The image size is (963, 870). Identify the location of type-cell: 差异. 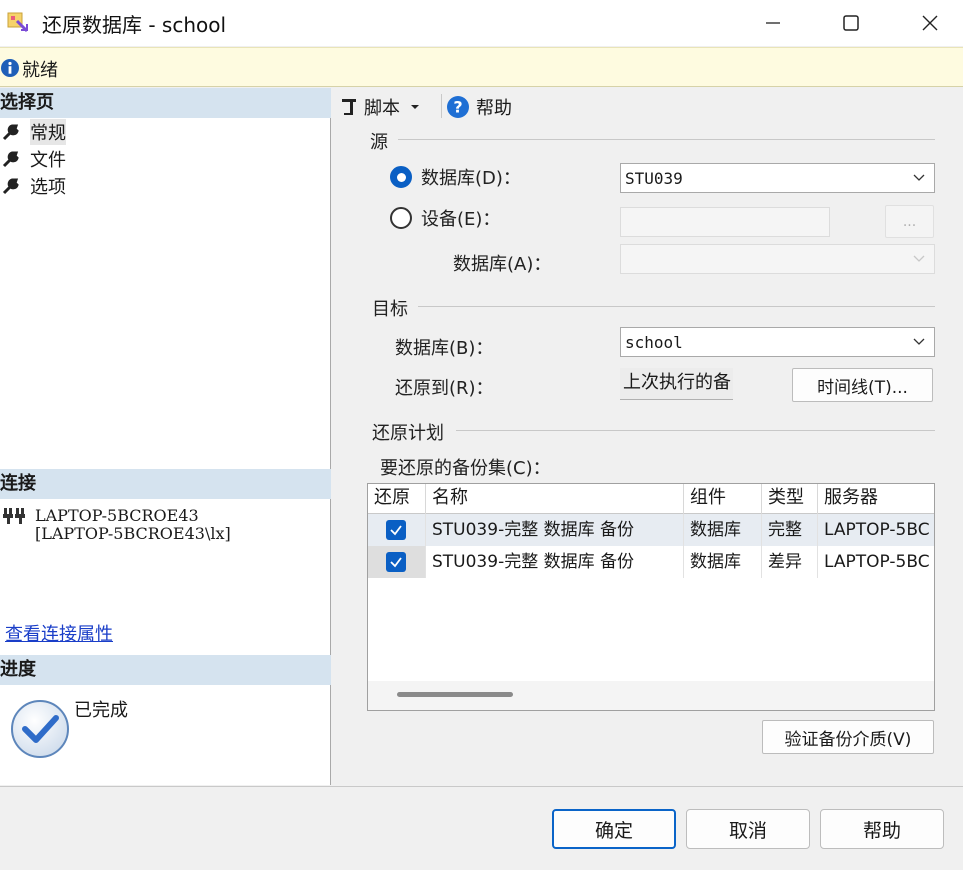
(790, 562).